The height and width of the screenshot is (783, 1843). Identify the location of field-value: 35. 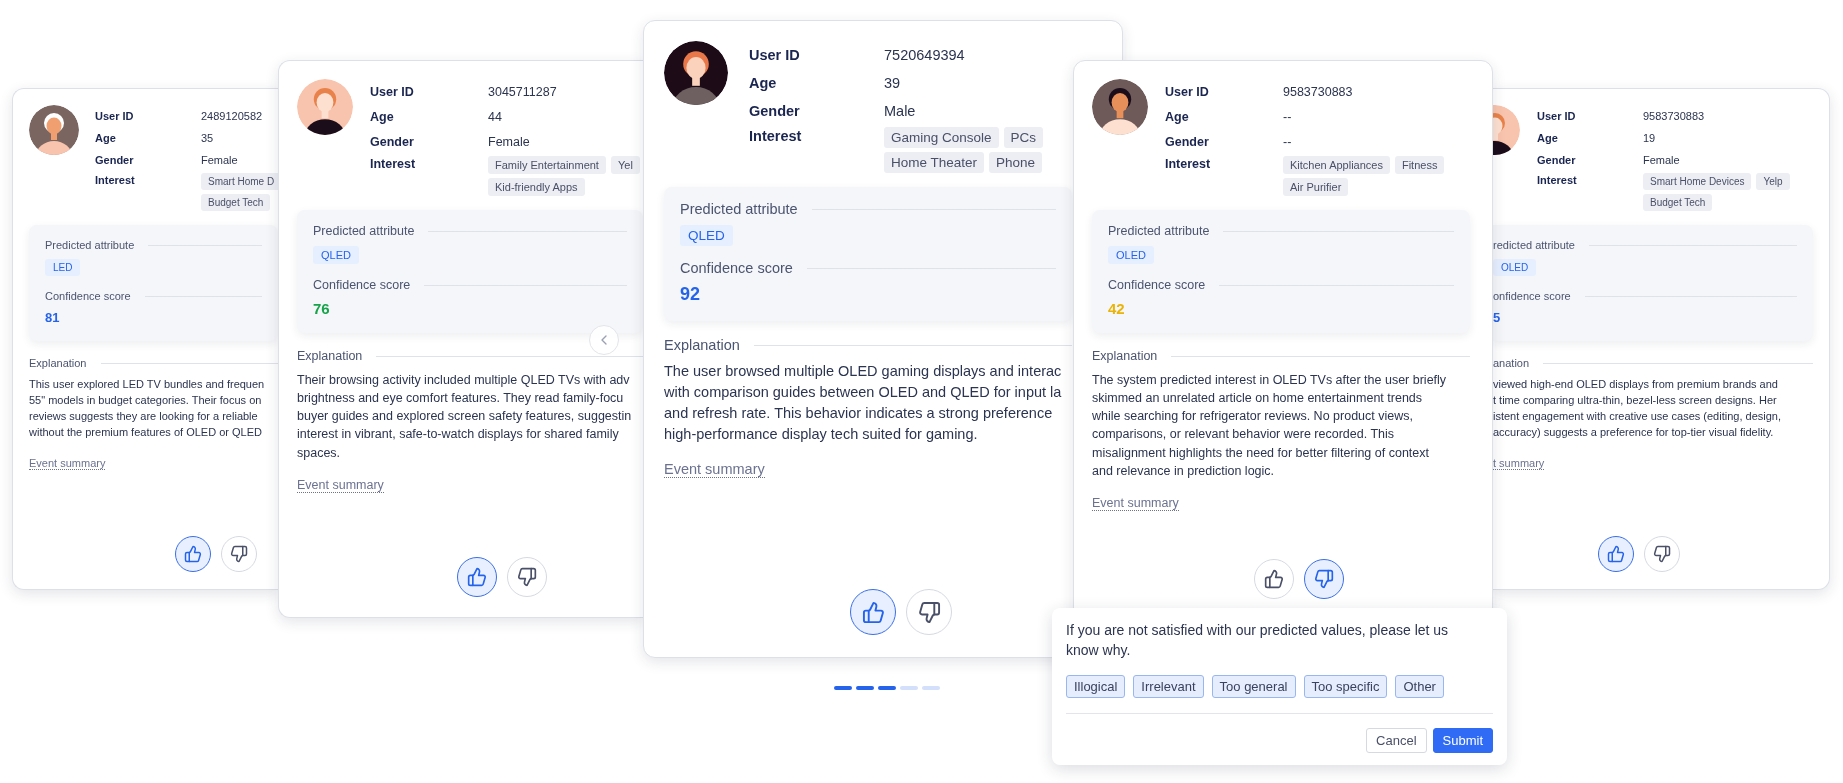
(208, 138).